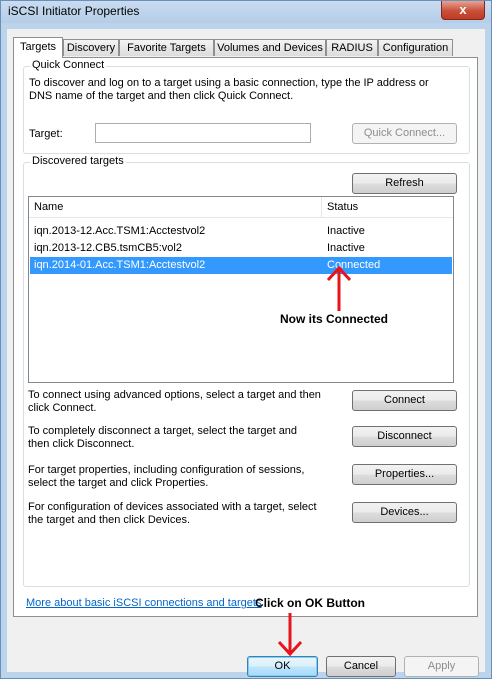  Describe the element at coordinates (108, 248) in the screenshot. I see `target-name: iqn.2013-12.CB5.tsmCB5:vol2` at that location.